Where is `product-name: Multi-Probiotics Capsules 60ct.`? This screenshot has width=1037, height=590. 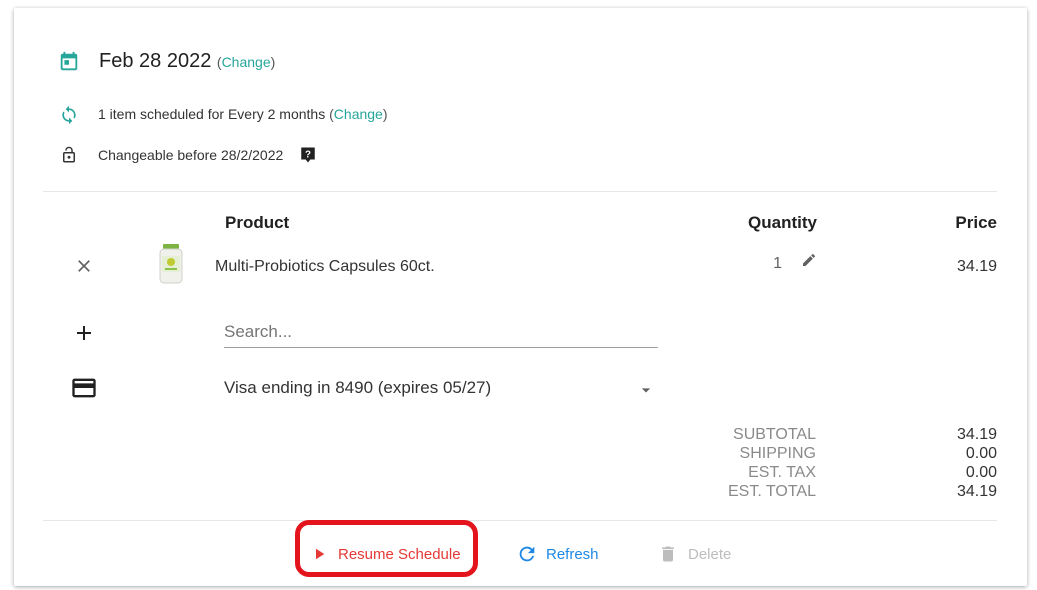 product-name: Multi-Probiotics Capsules 60ct. is located at coordinates (325, 266).